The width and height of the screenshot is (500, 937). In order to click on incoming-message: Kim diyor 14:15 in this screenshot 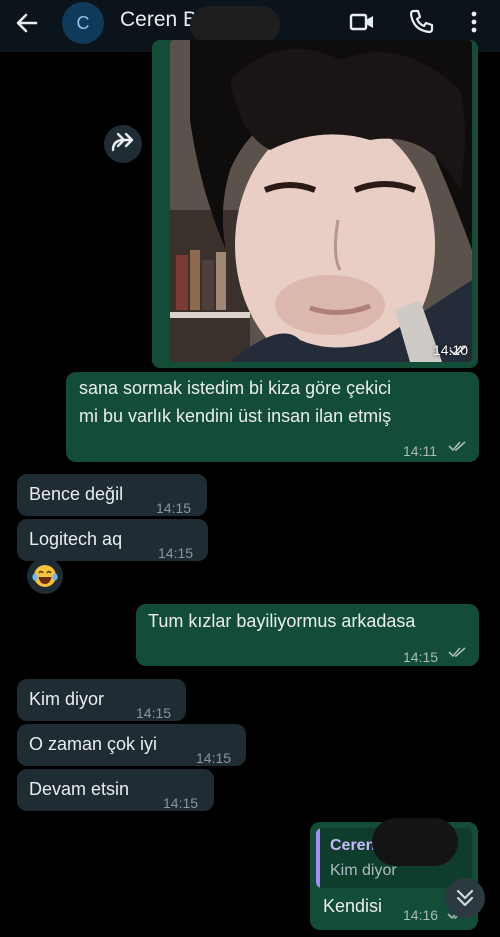, I will do `click(101, 700)`.